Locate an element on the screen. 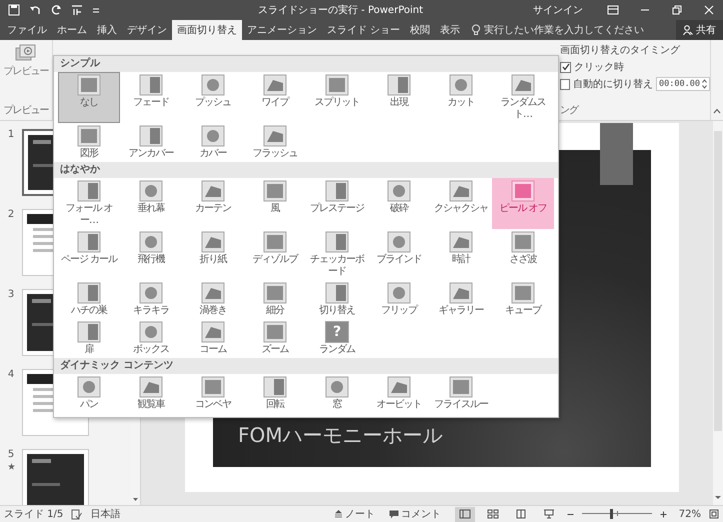 The height and width of the screenshot is (522, 723). group-label: ング is located at coordinates (569, 110).